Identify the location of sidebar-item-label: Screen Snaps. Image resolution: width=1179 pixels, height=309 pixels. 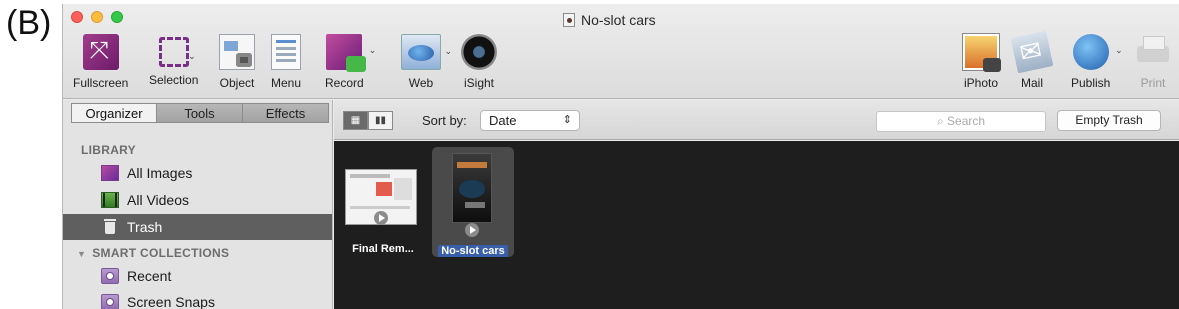
(171, 301).